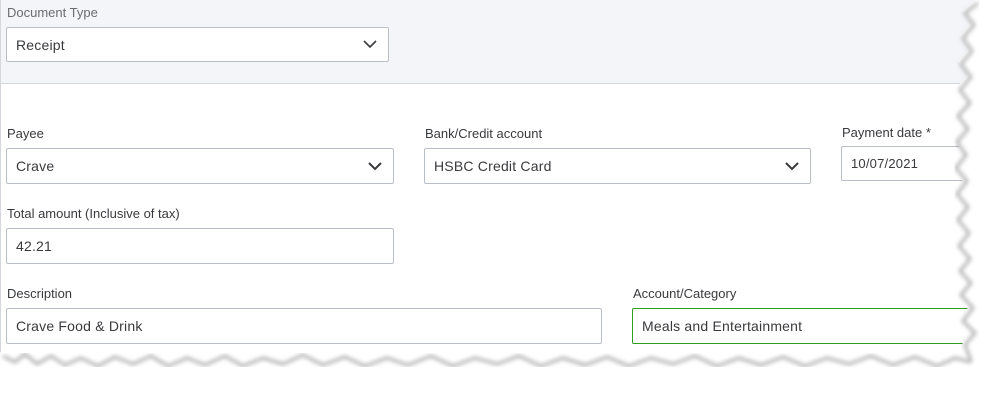  Describe the element at coordinates (617, 166) in the screenshot. I see `bank-account-select: HSBC Credit Card` at that location.